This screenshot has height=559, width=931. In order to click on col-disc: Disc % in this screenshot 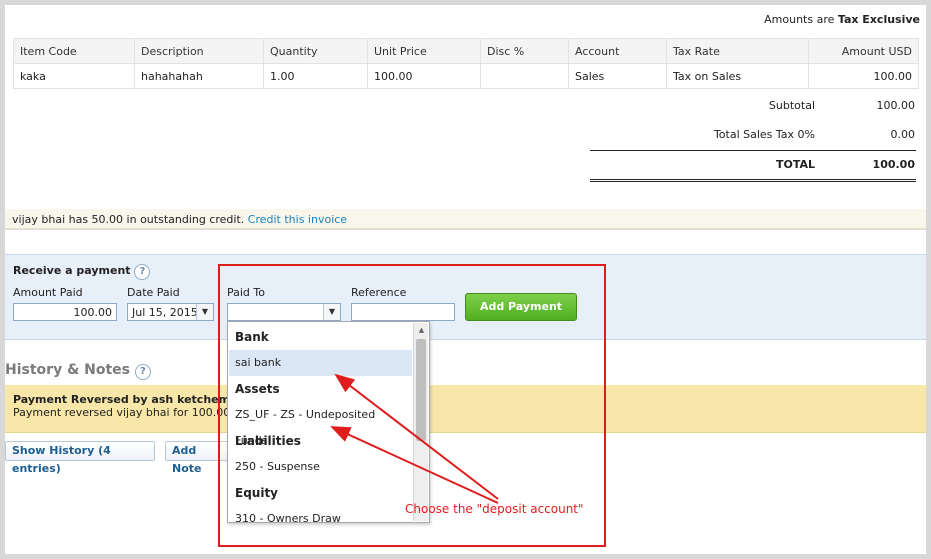, I will do `click(524, 51)`.